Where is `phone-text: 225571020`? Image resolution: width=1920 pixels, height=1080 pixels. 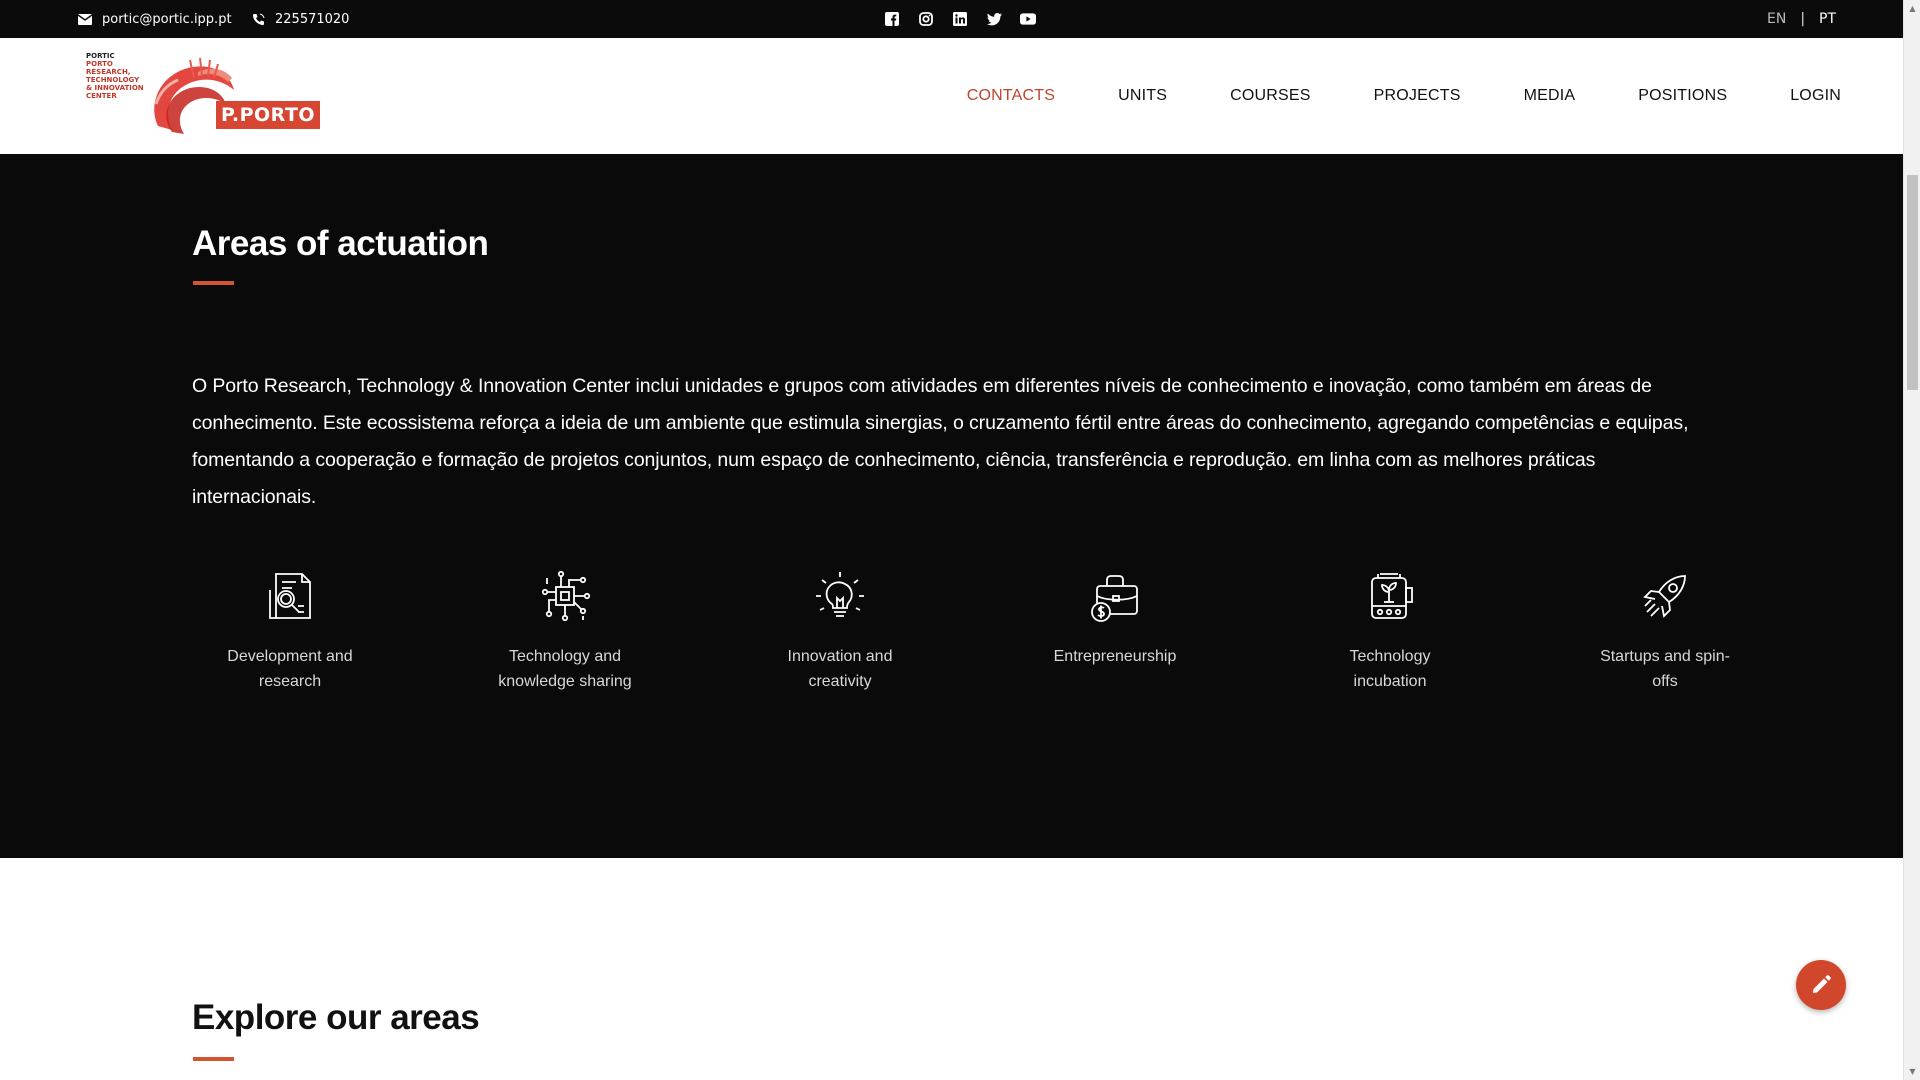
phone-text: 225571020 is located at coordinates (312, 19).